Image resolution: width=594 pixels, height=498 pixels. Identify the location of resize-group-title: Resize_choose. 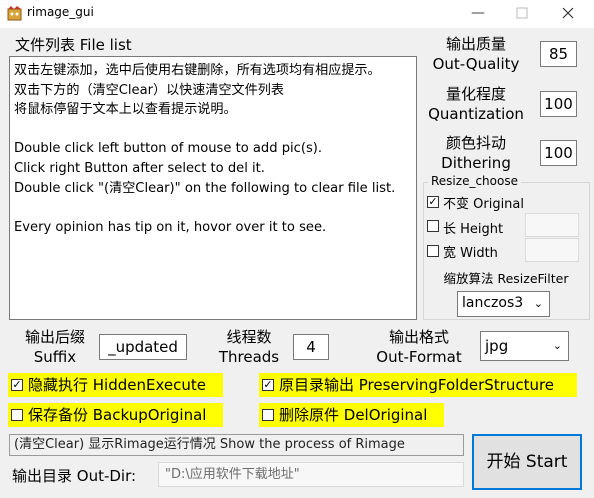
(474, 181).